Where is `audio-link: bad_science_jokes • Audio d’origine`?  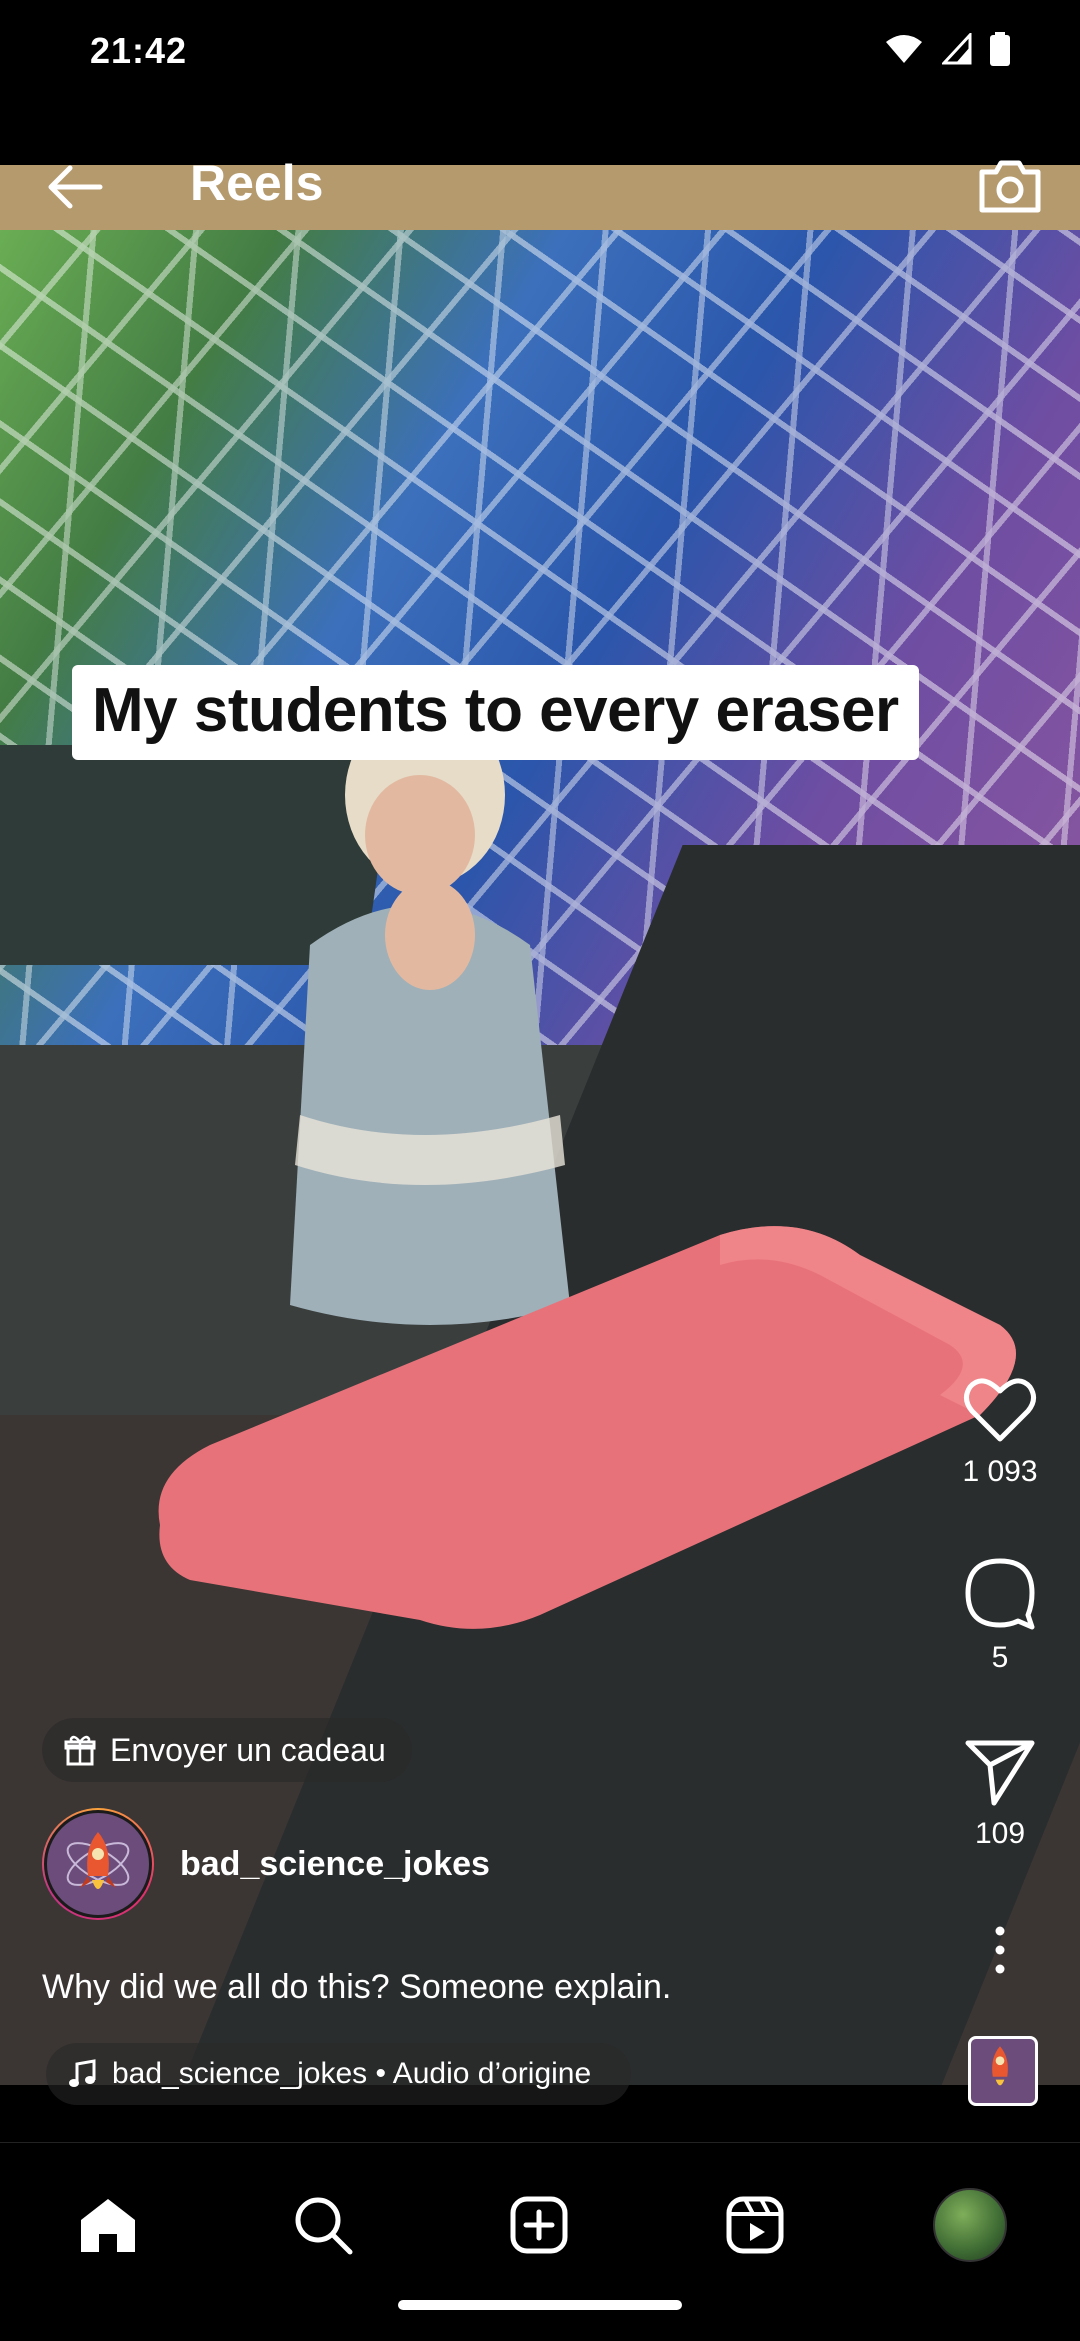 audio-link: bad_science_jokes • Audio d’origine is located at coordinates (339, 2074).